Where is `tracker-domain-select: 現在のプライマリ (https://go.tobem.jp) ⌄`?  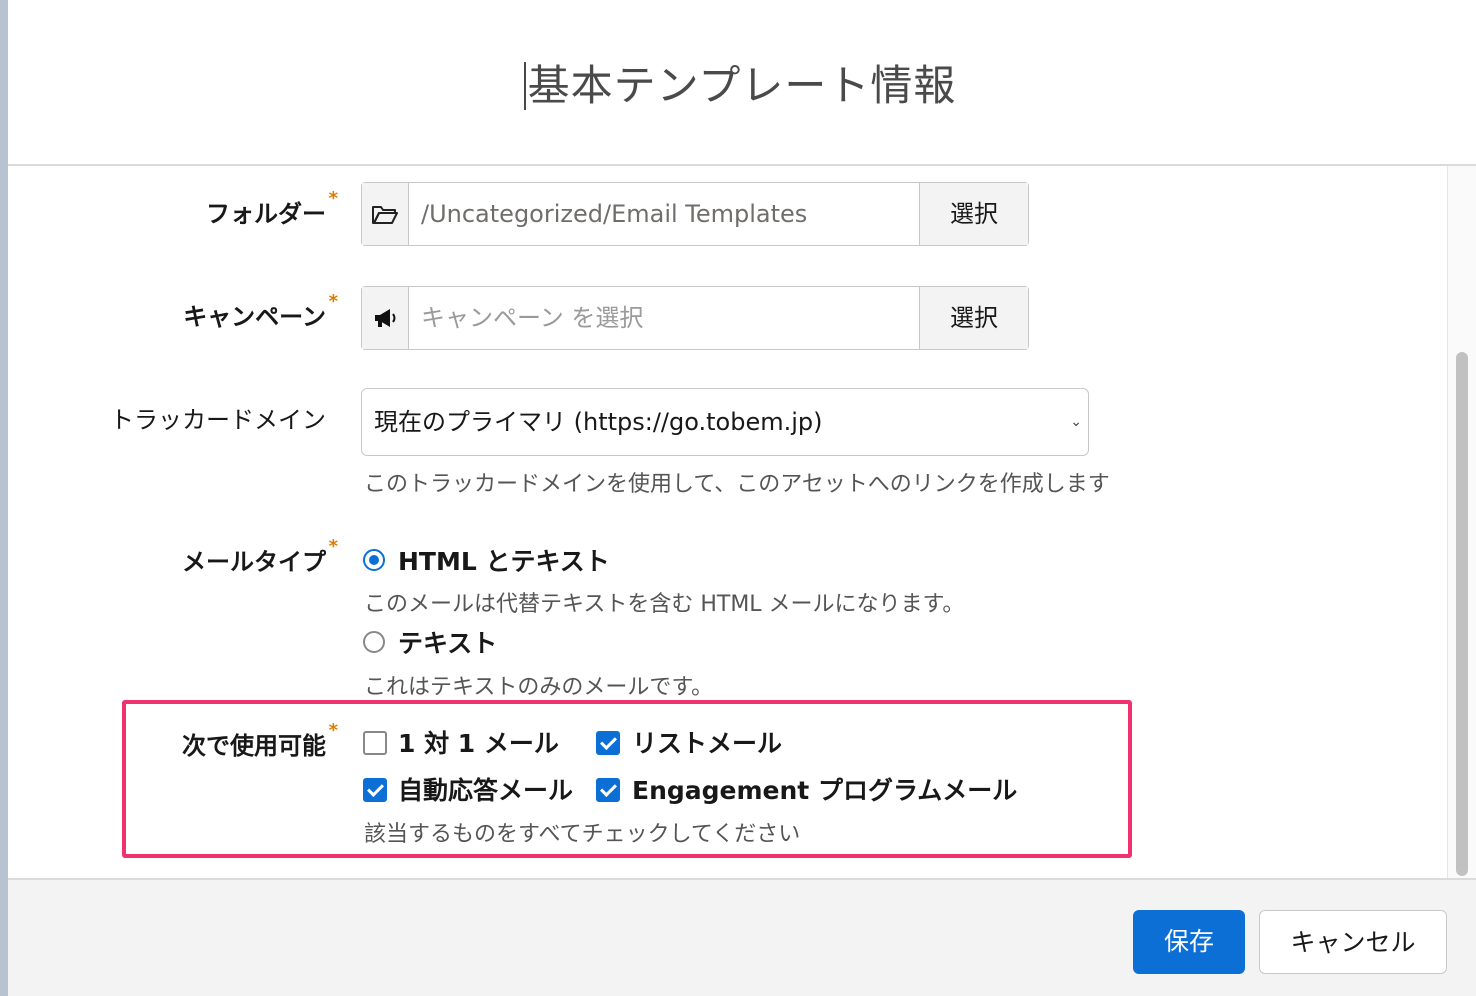 tracker-domain-select: 現在のプライマリ (https://go.tobem.jp) ⌄ is located at coordinates (725, 422).